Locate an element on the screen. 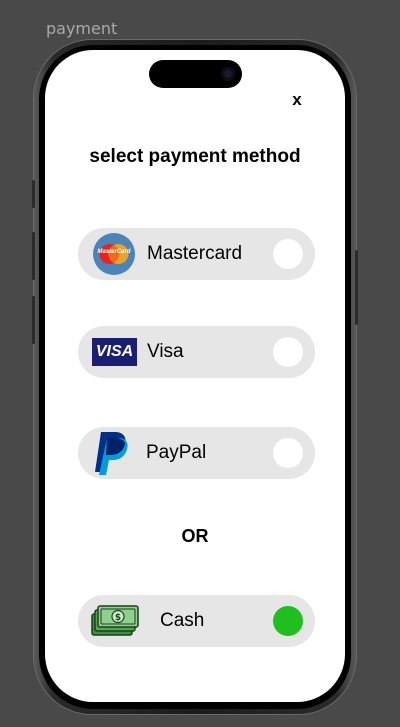  payment-option-cash: $ Cash is located at coordinates (196, 621).